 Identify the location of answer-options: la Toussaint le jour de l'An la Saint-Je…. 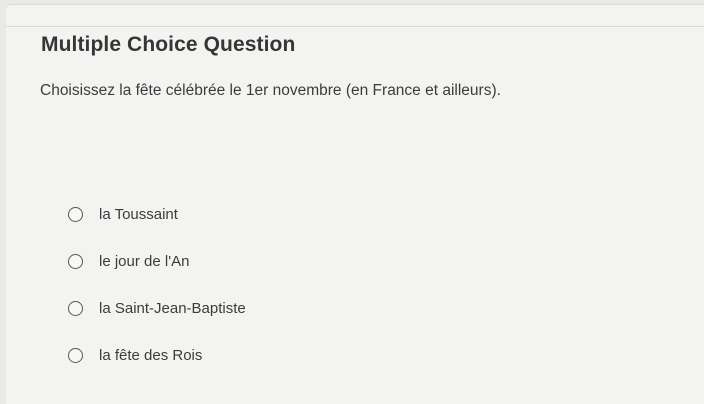
(157, 294).